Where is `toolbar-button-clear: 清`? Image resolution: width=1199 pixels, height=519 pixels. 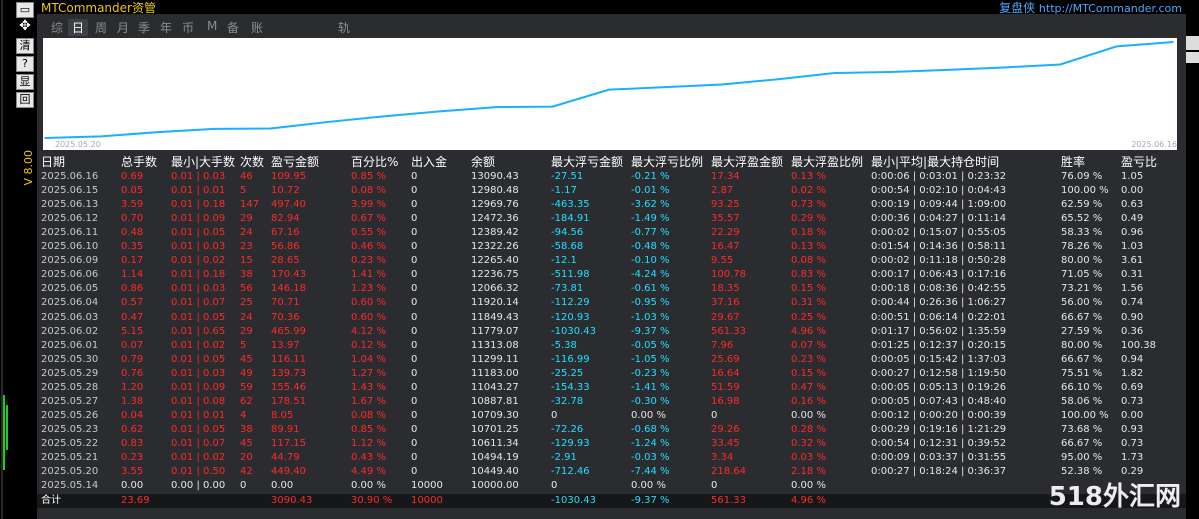
toolbar-button-clear: 清 is located at coordinates (25, 46).